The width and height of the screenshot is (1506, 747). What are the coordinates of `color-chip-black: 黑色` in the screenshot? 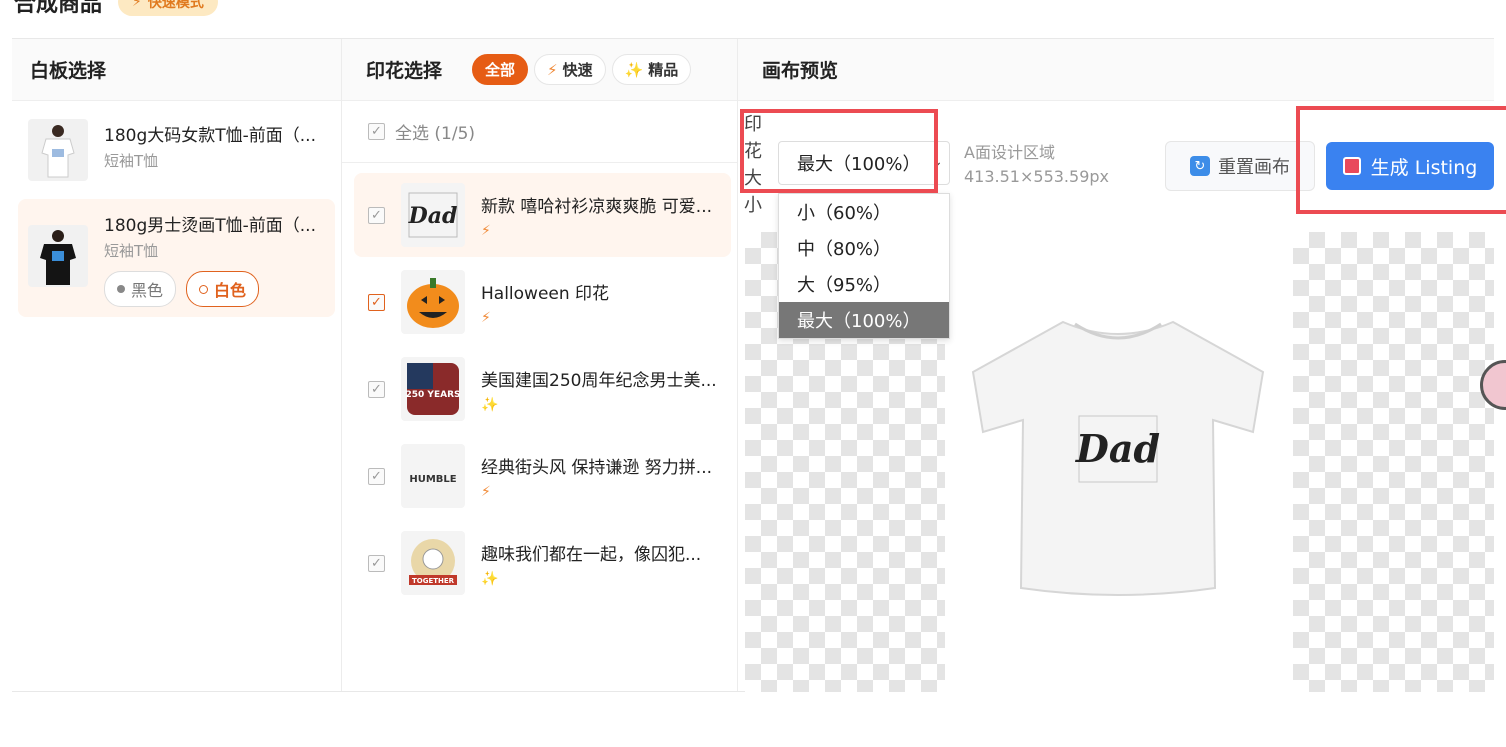 It's located at (140, 289).